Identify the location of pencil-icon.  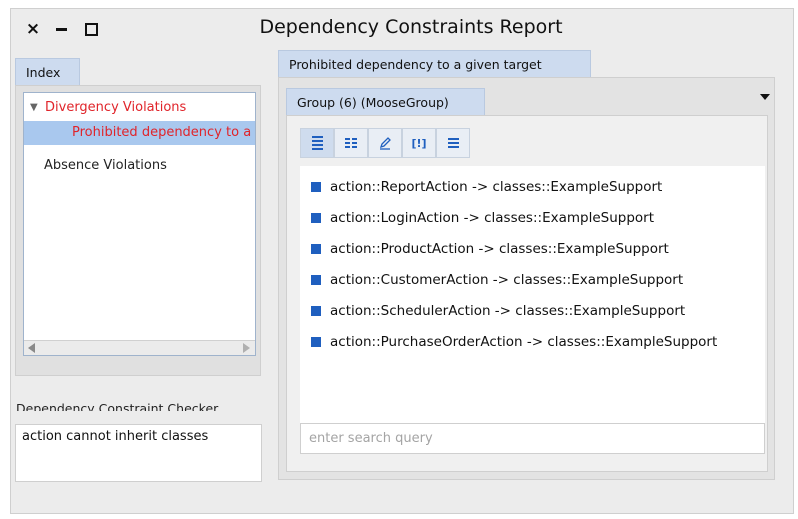
(385, 143).